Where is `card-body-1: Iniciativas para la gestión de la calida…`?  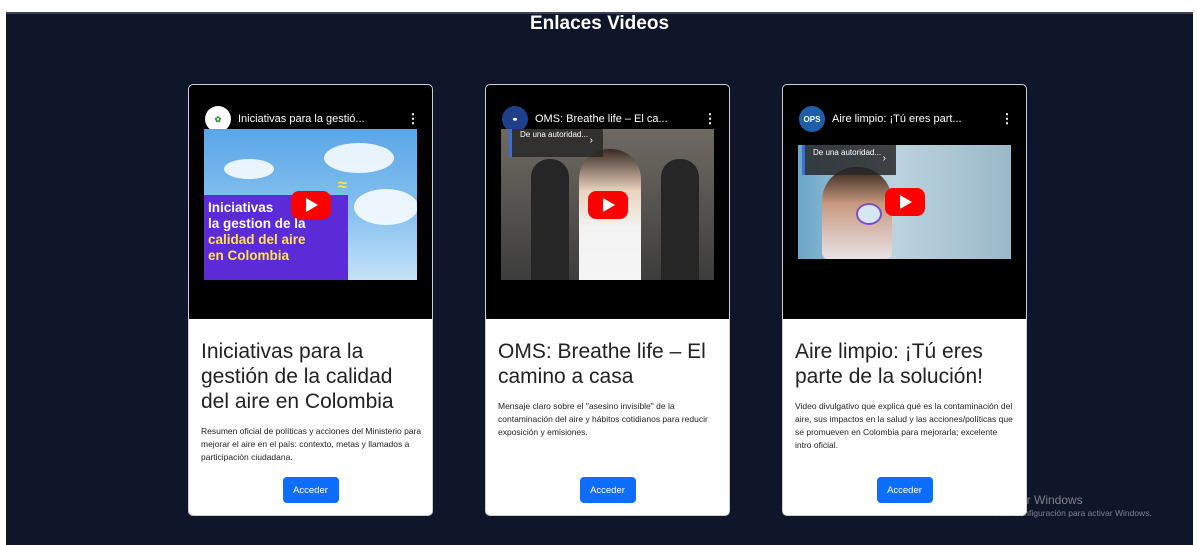 card-body-1: Iniciativas para la gestión de la calida… is located at coordinates (311, 401).